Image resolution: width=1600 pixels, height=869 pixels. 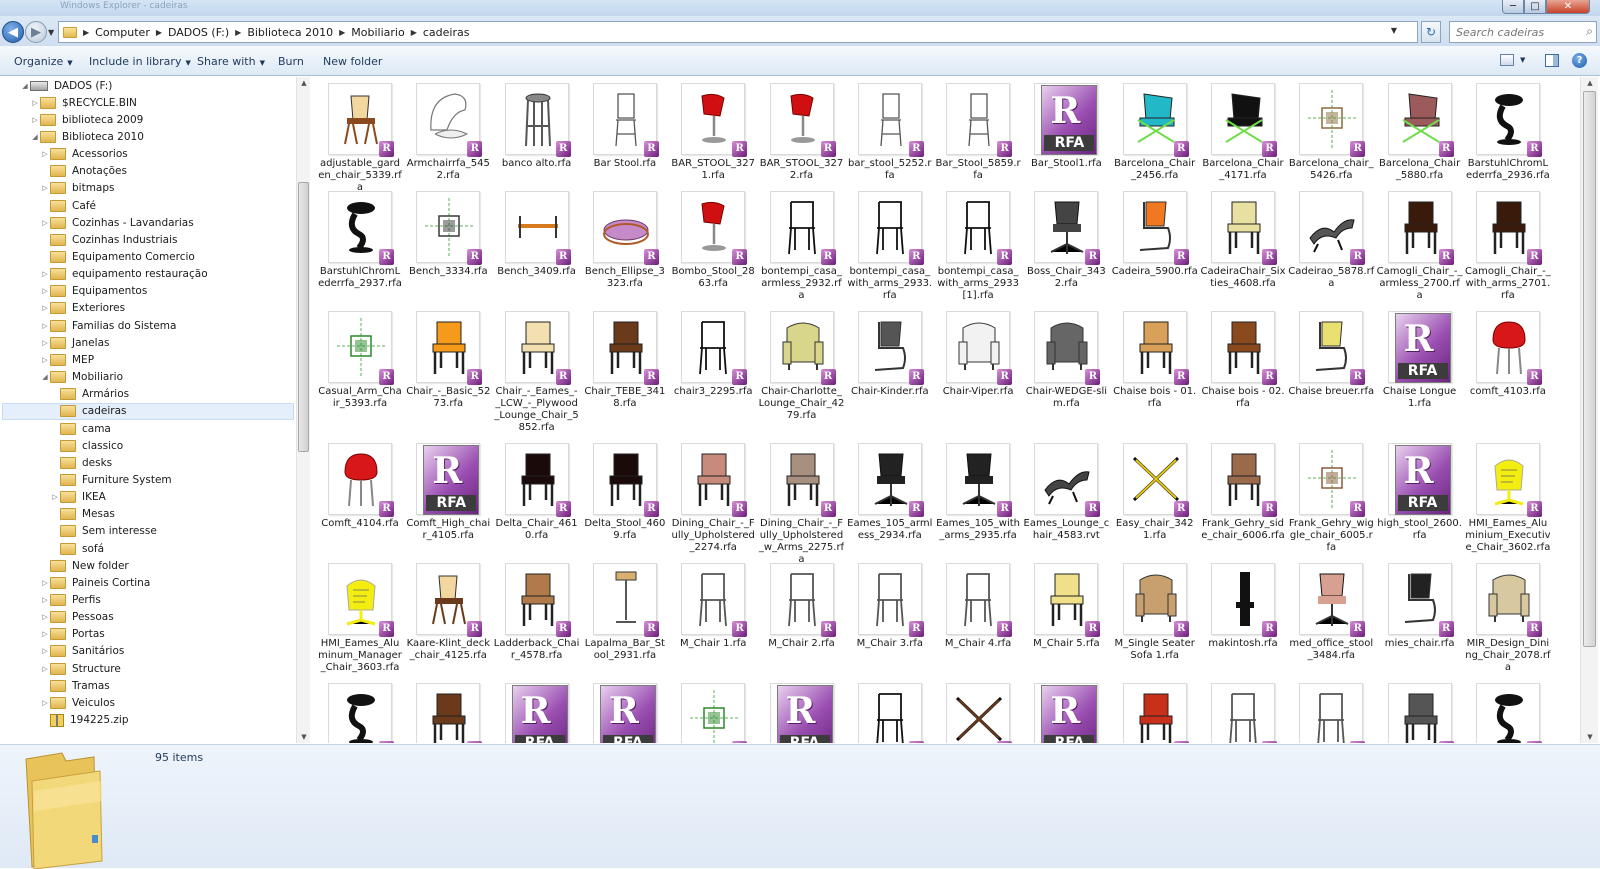 What do you see at coordinates (304, 737) in the screenshot?
I see `scroll-down-arrow-icon: ▼` at bounding box center [304, 737].